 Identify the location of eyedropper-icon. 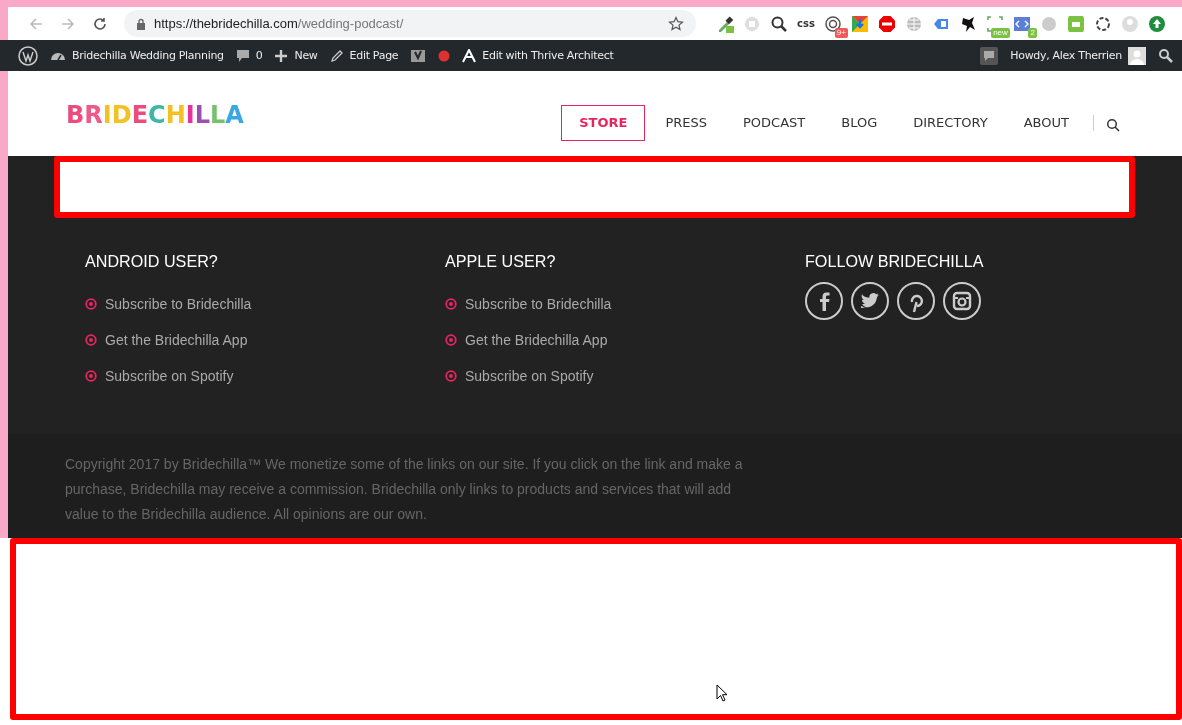
(725, 23).